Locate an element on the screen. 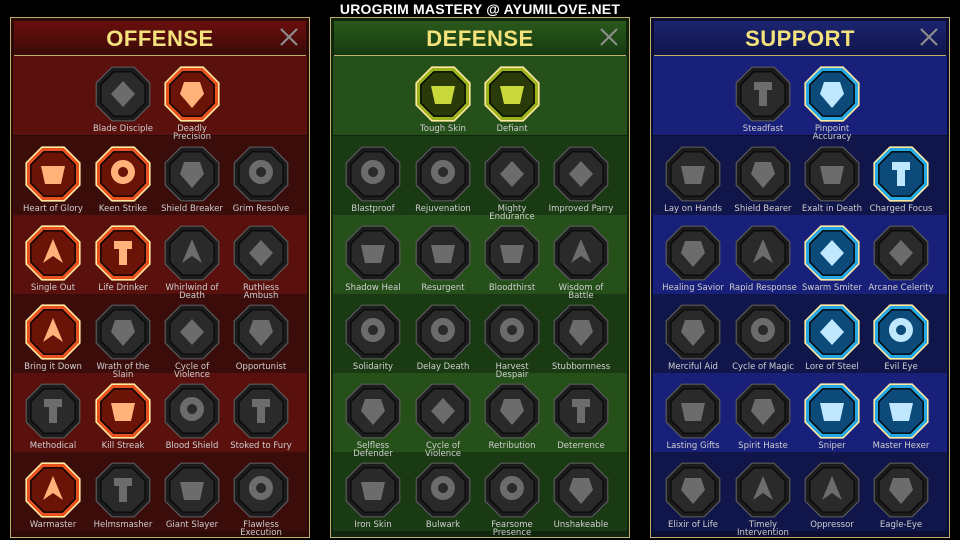 The width and height of the screenshot is (960, 540). parry-blades-icon is located at coordinates (581, 174).